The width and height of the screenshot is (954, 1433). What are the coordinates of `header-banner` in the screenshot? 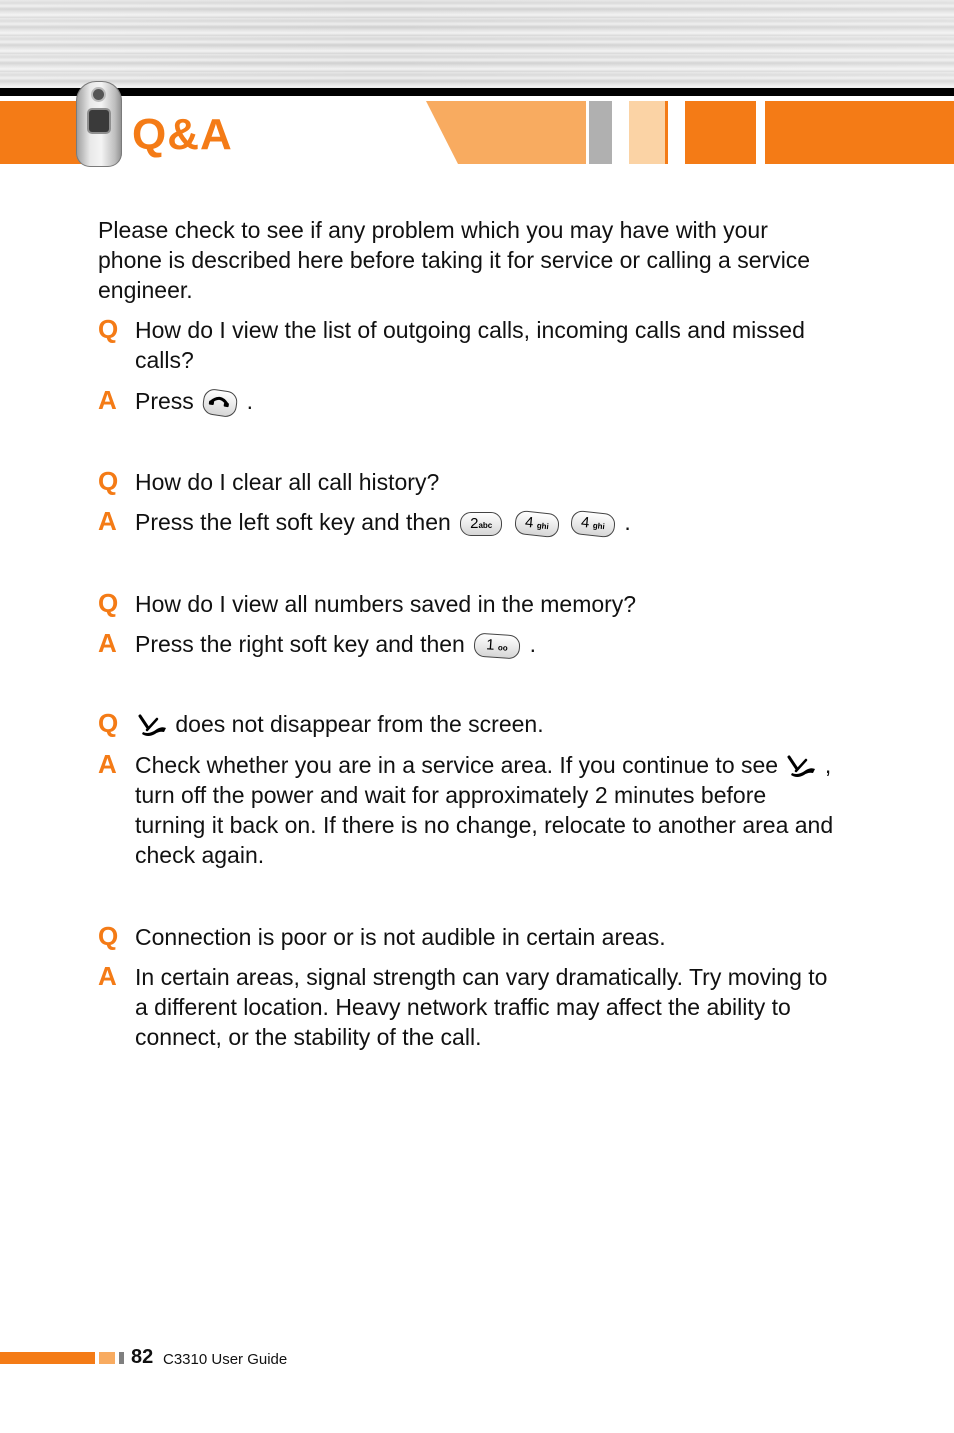 It's located at (477, 44).